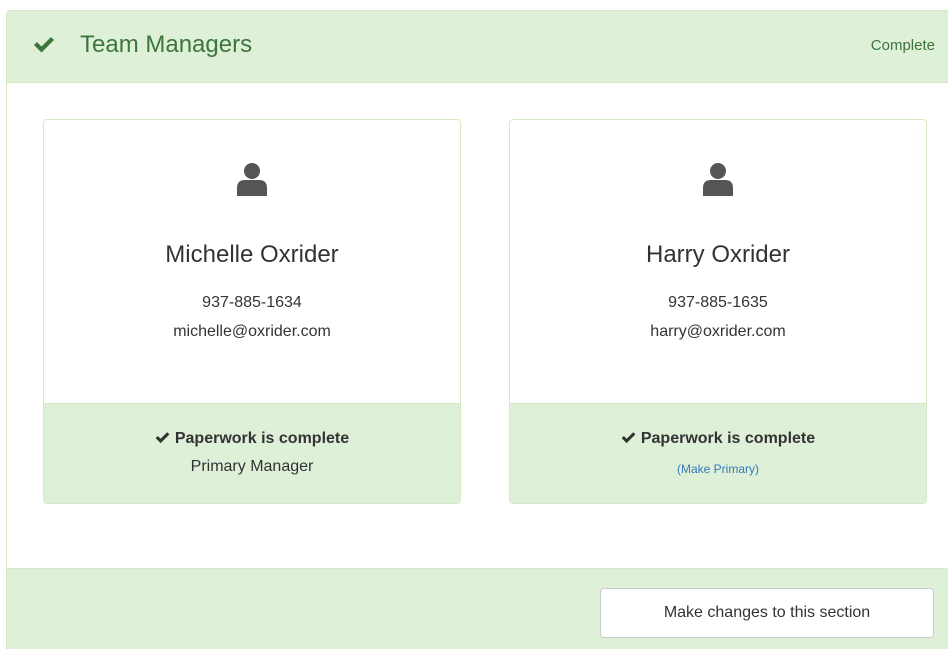  Describe the element at coordinates (252, 466) in the screenshot. I see `manager-role: Primary Manager` at that location.